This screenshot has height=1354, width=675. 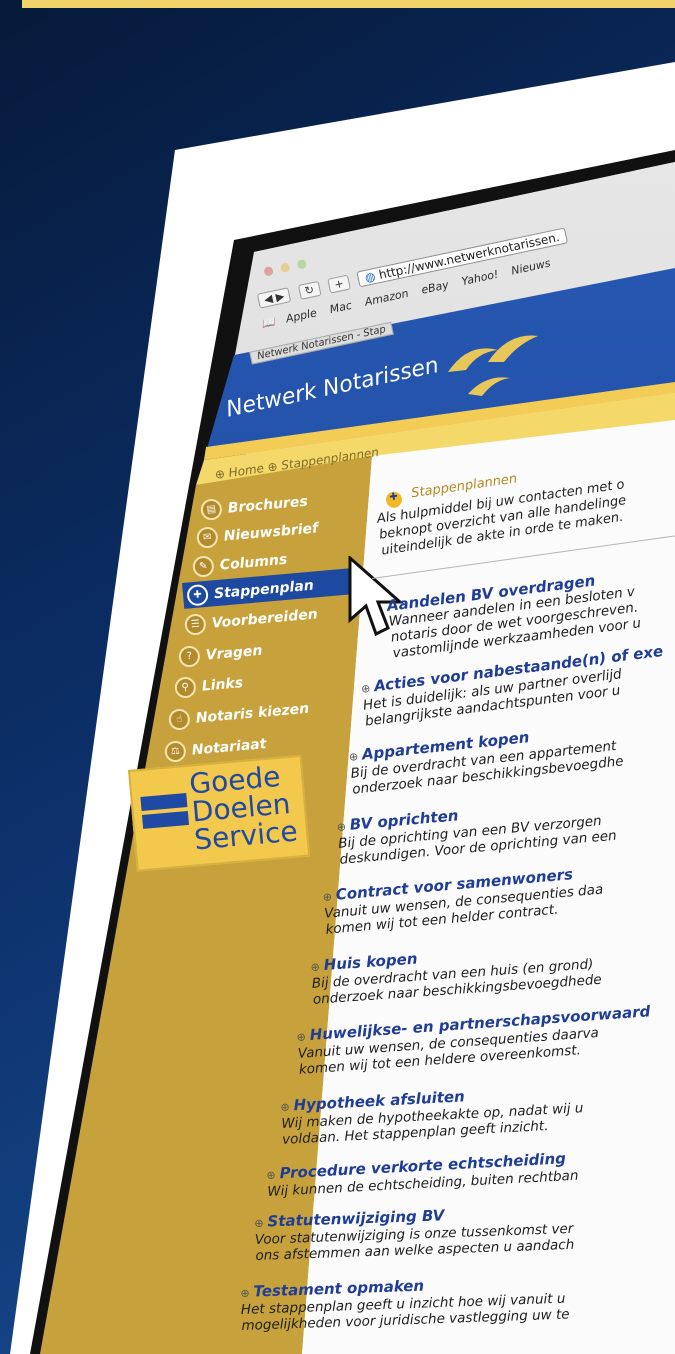 I want to click on sidebar-item-label: Stappenplan, so click(x=264, y=589).